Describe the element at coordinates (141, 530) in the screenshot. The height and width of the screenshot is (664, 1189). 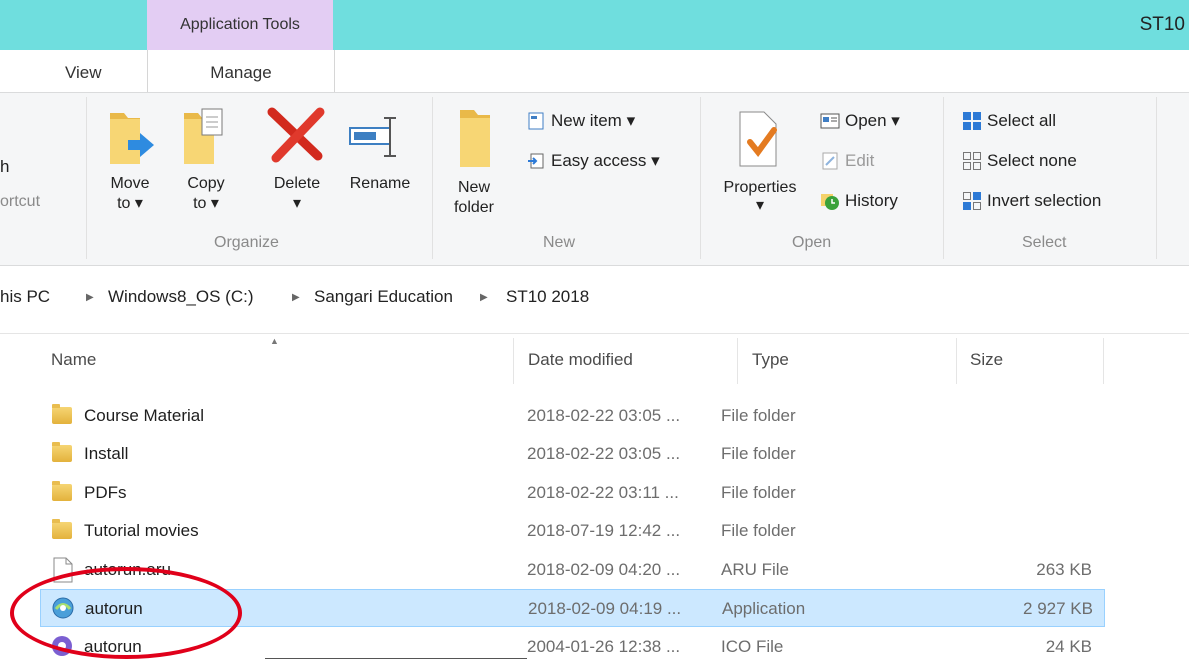
I see `file-name: Tutorial movies` at that location.